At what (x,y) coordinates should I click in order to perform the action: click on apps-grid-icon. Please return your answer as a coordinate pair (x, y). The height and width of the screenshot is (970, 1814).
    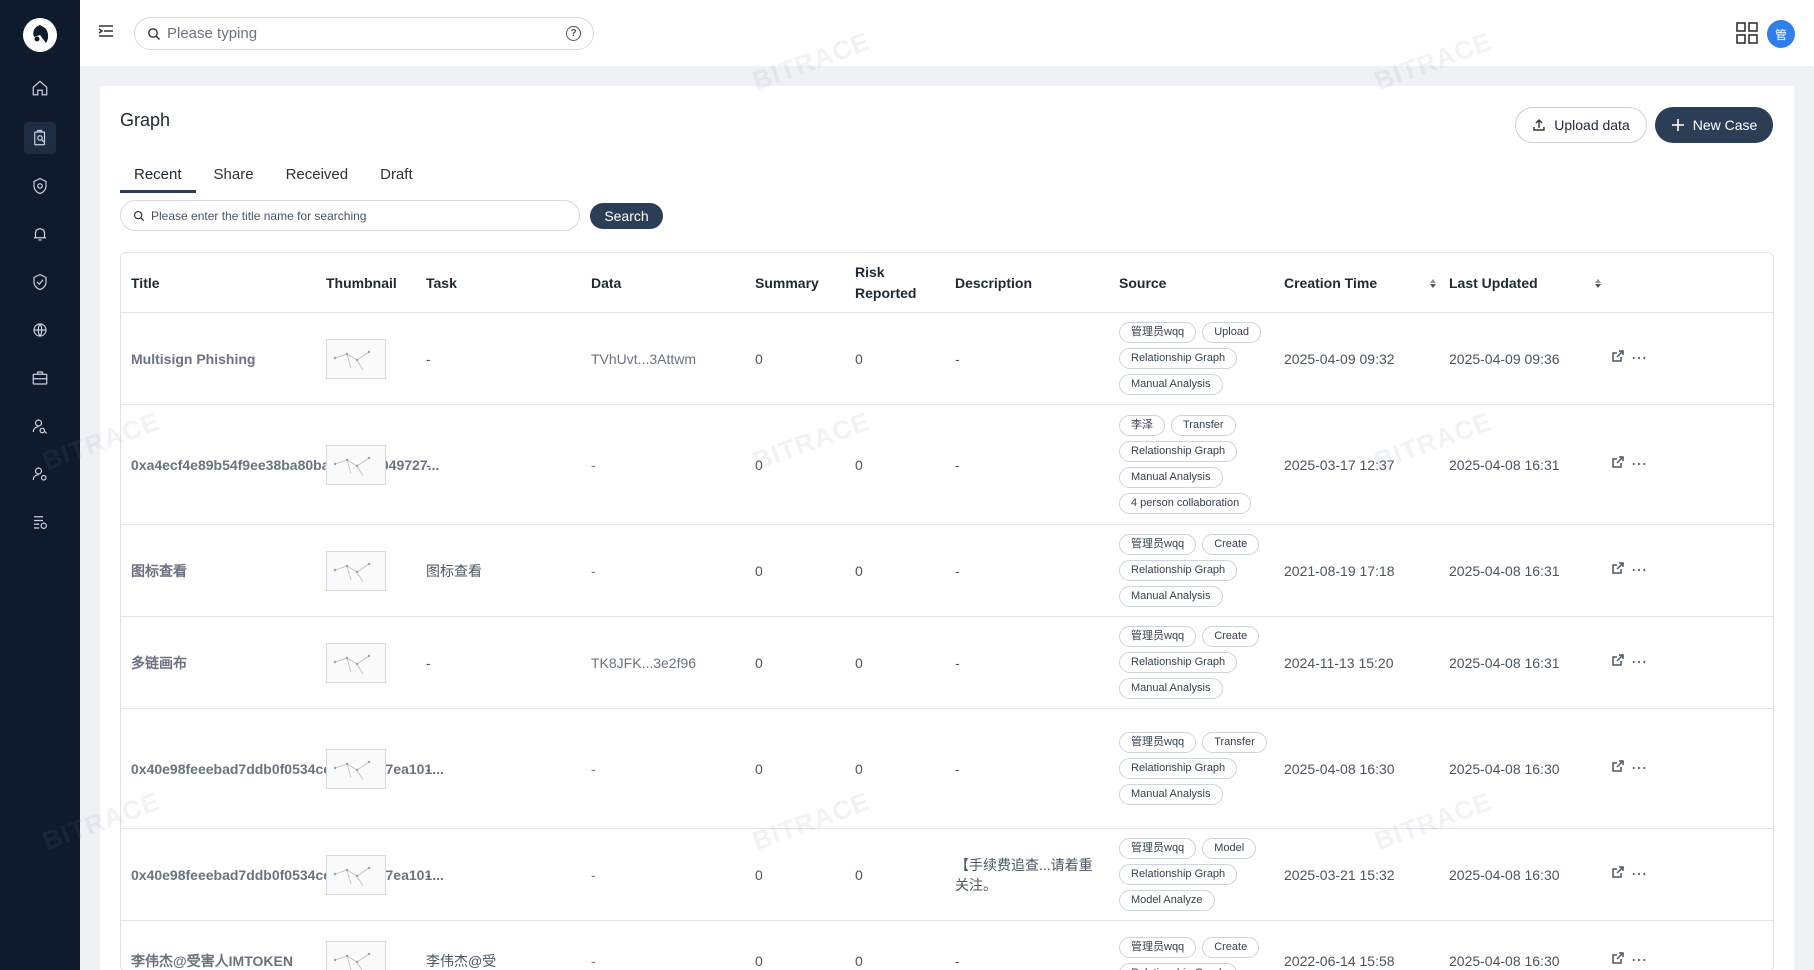
    Looking at the image, I should click on (1747, 33).